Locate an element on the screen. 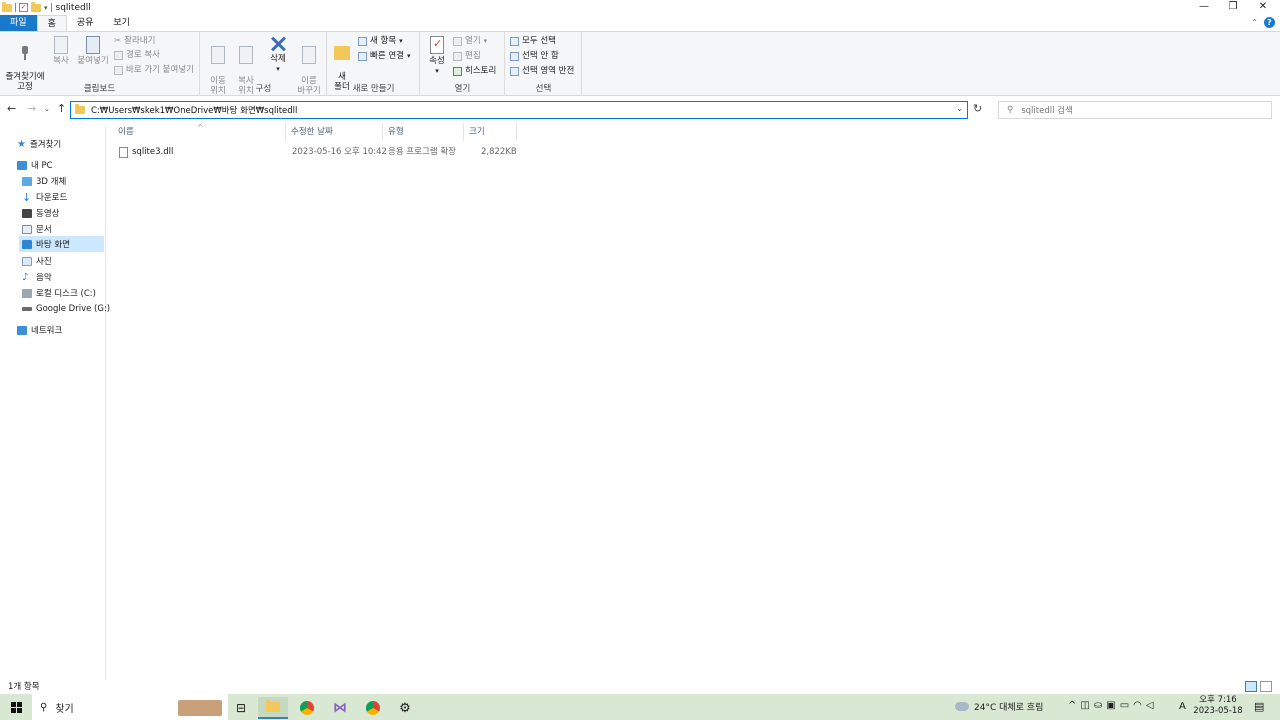  chrome-taskbar-button is located at coordinates (307, 708).